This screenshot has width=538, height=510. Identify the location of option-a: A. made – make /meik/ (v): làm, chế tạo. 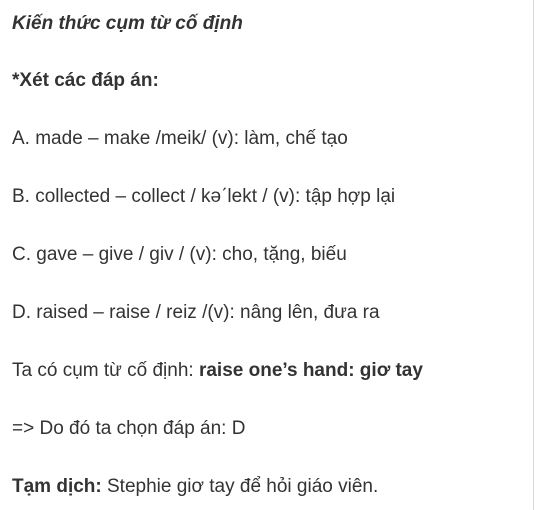
(180, 138).